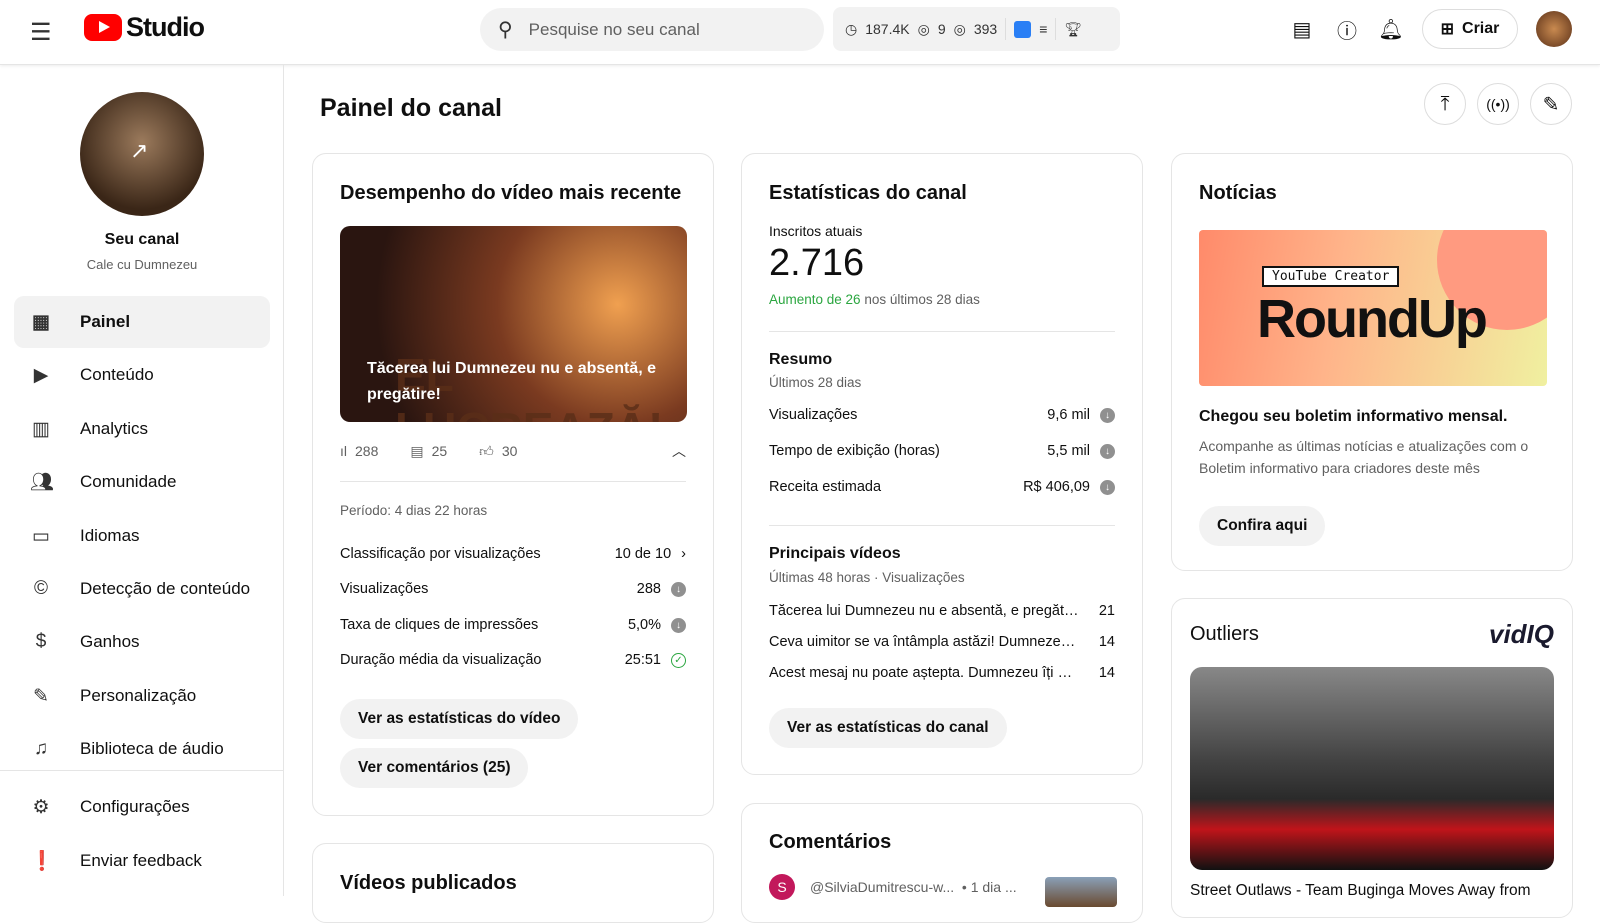 This screenshot has height=923, width=1600. Describe the element at coordinates (110, 641) in the screenshot. I see `nav-label: Ganhos` at that location.